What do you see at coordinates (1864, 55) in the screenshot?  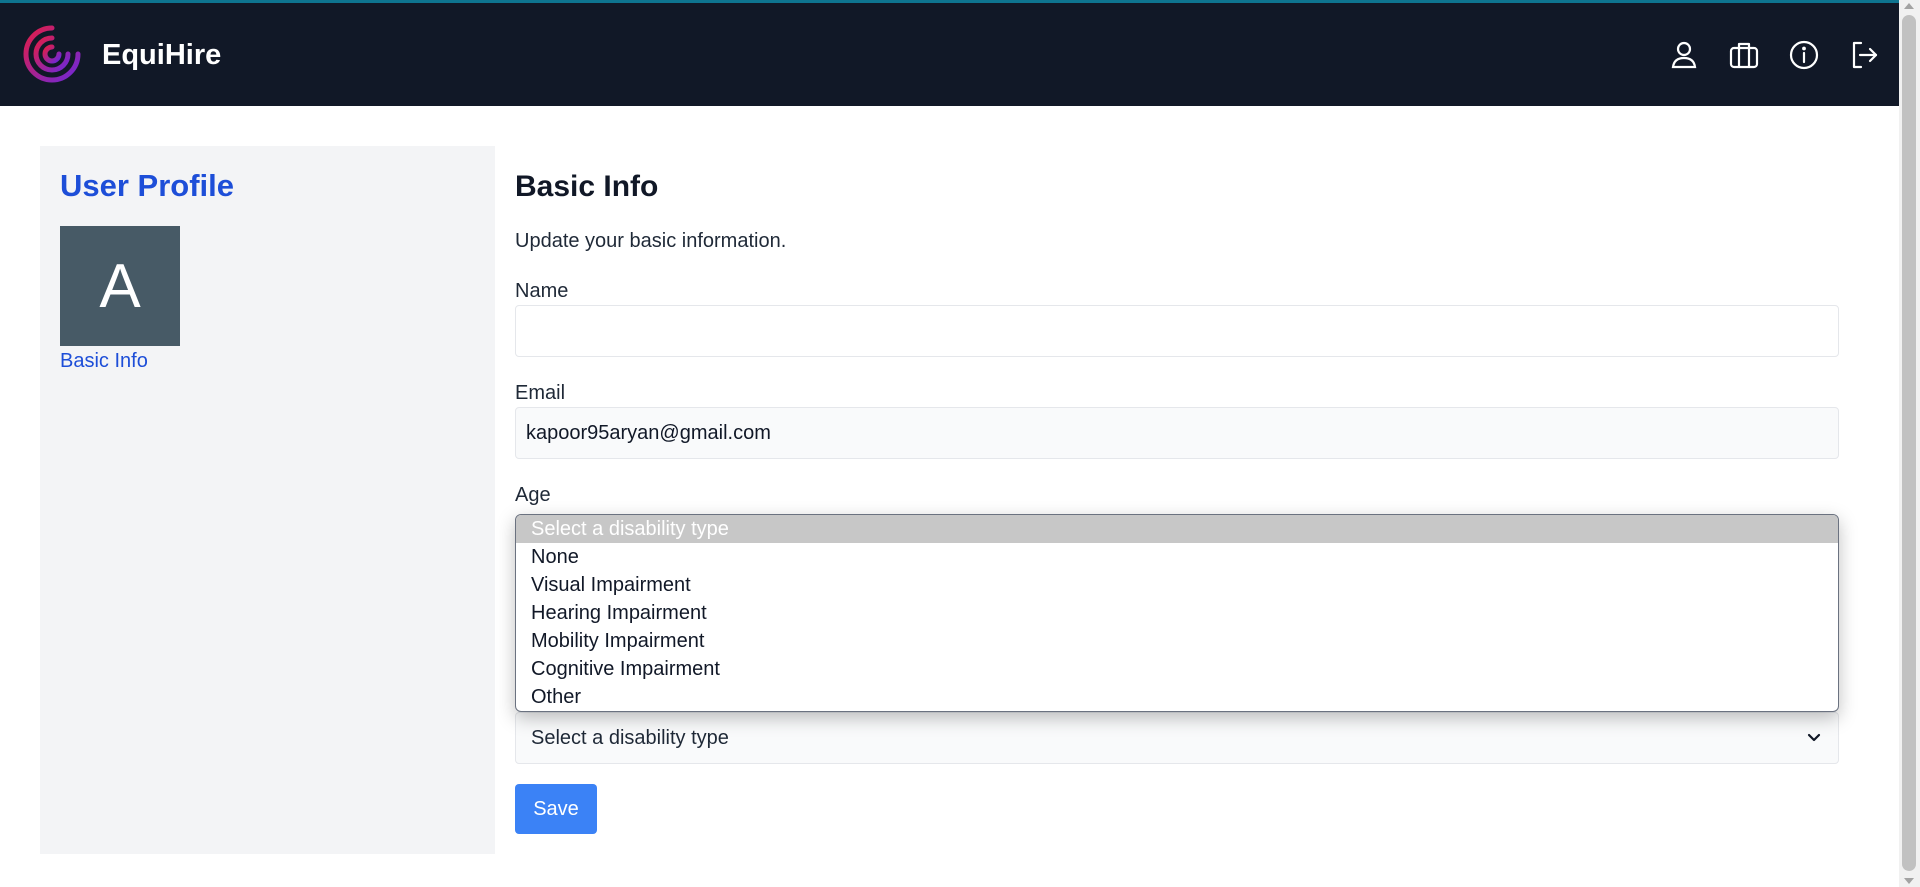 I see `logout-icon` at bounding box center [1864, 55].